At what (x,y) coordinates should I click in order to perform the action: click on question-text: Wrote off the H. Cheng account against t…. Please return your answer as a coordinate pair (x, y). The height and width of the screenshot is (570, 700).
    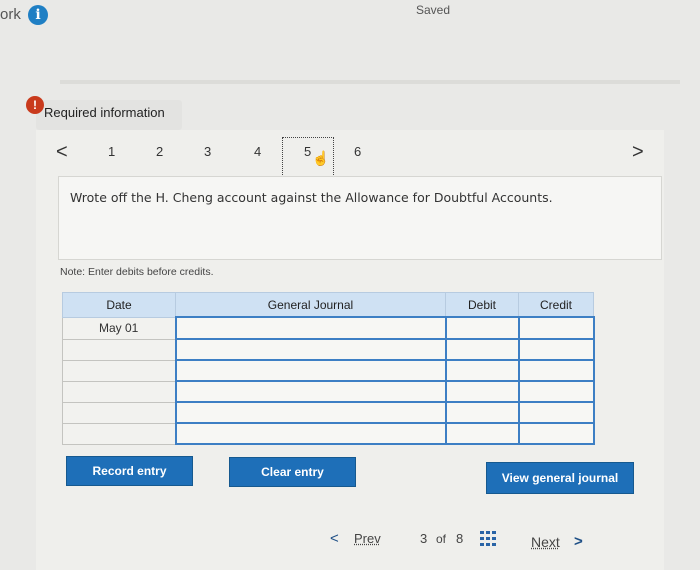
    Looking at the image, I should click on (311, 197).